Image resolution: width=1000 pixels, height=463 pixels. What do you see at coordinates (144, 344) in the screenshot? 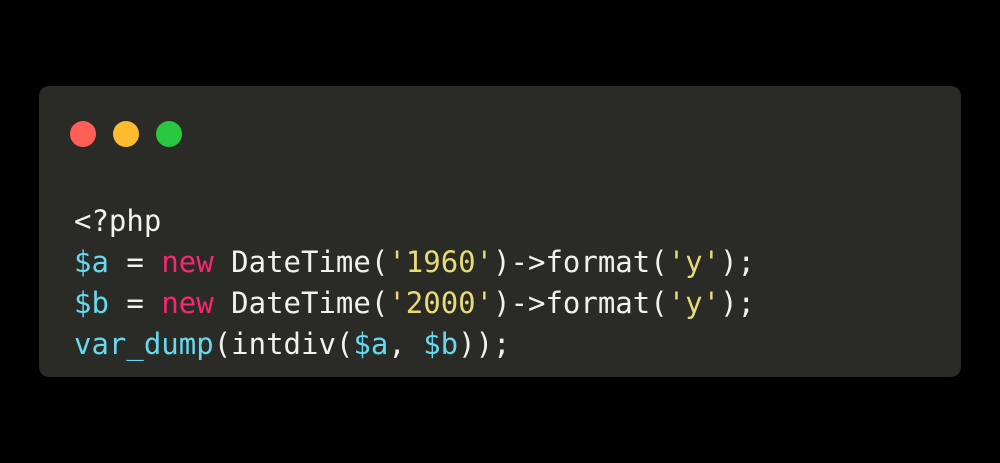
I see `code-token-variable: var_dump` at bounding box center [144, 344].